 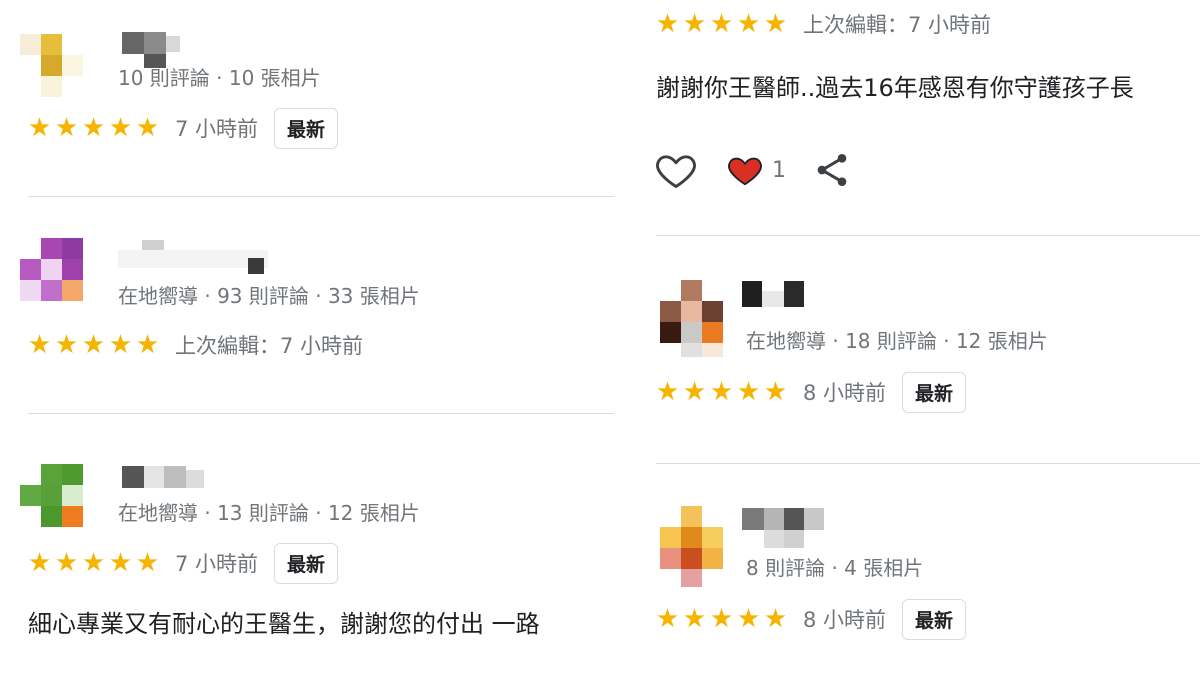 I want to click on like-button, so click(x=676, y=170).